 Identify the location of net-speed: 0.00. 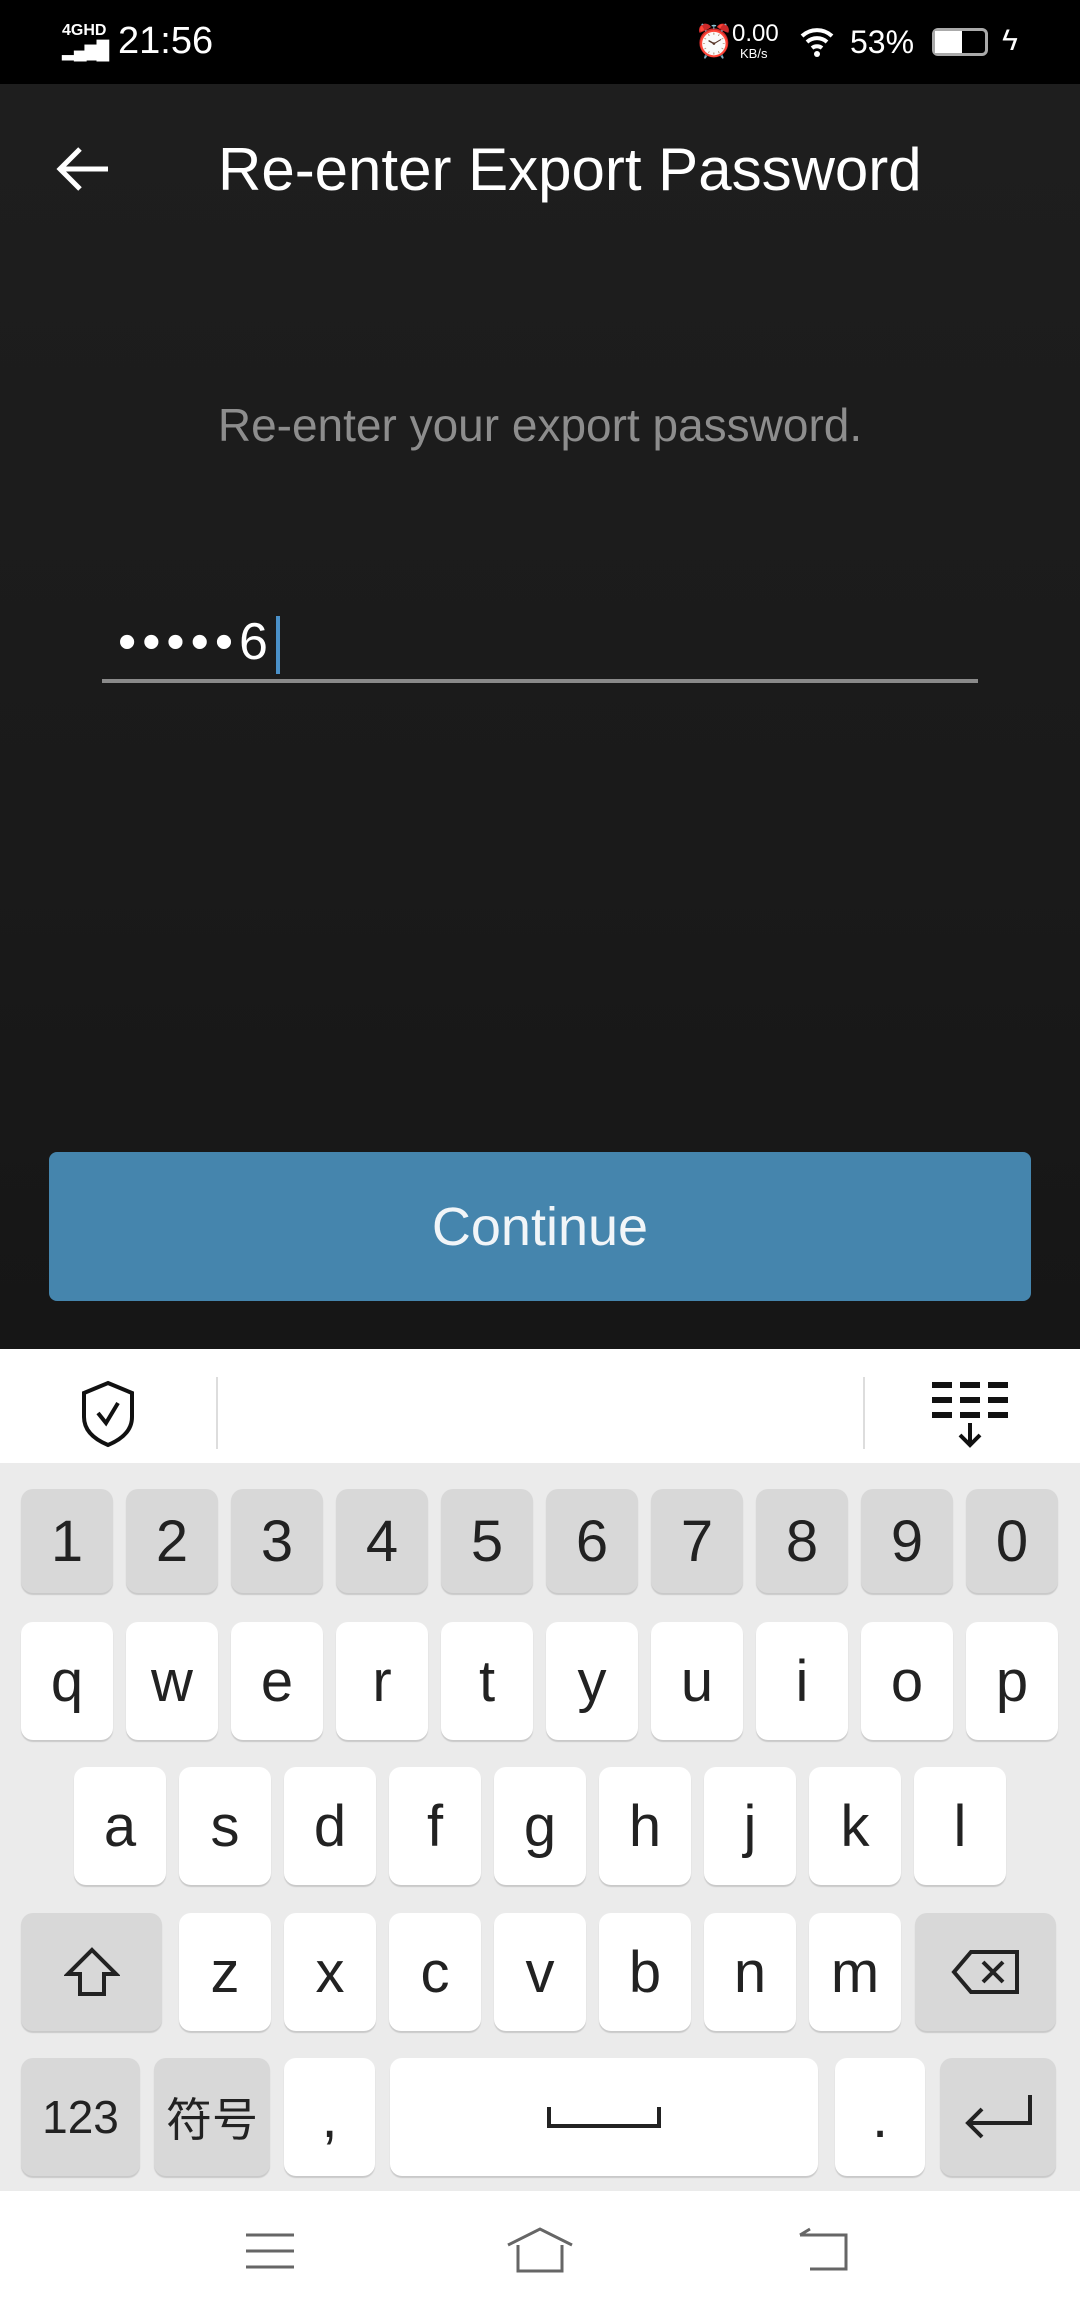
(755, 33).